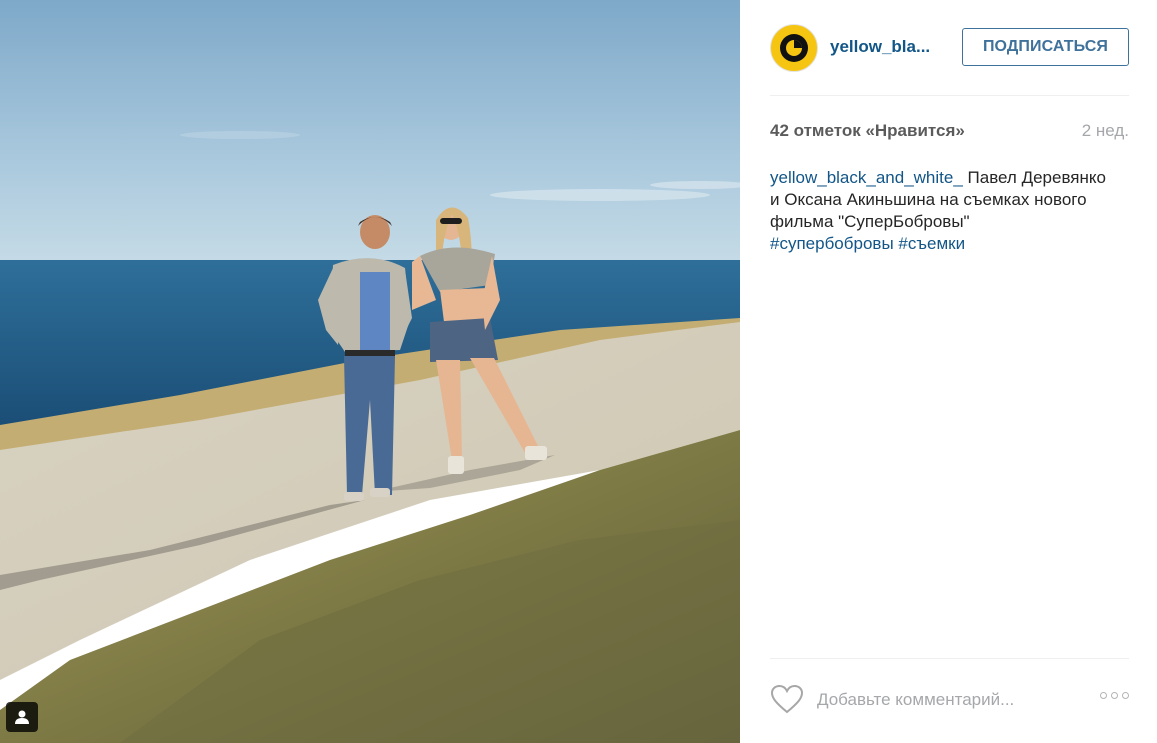  What do you see at coordinates (949, 48) in the screenshot?
I see `post-header: yellow_bla... ПОДПИСАТЬСЯ` at bounding box center [949, 48].